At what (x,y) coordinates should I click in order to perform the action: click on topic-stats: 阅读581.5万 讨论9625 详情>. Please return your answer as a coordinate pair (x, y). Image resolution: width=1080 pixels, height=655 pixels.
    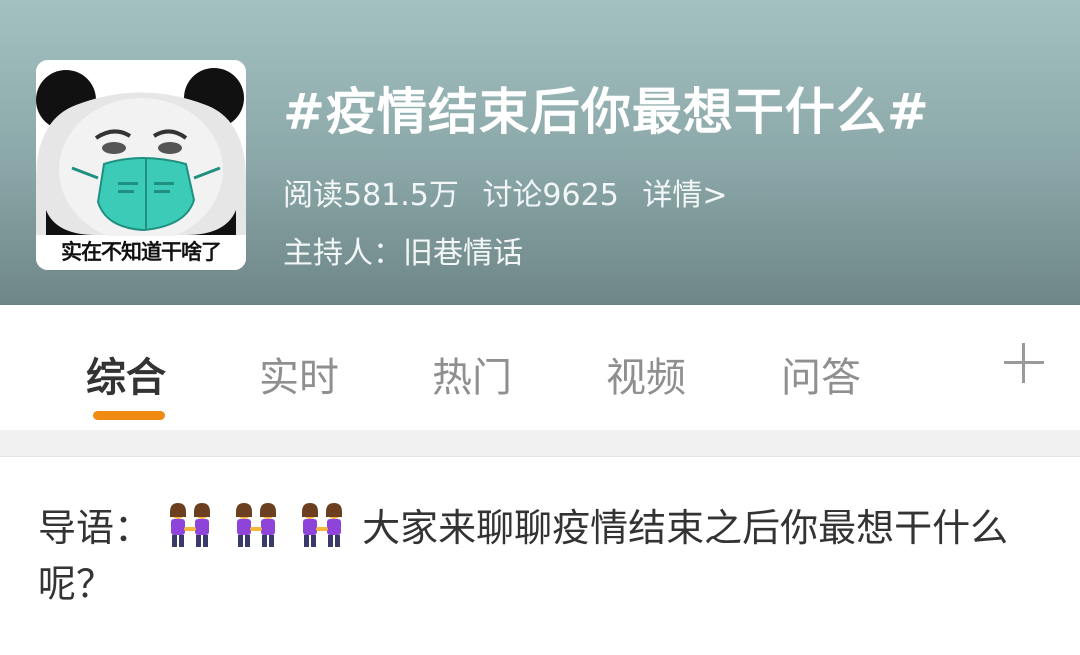
    Looking at the image, I should click on (512, 192).